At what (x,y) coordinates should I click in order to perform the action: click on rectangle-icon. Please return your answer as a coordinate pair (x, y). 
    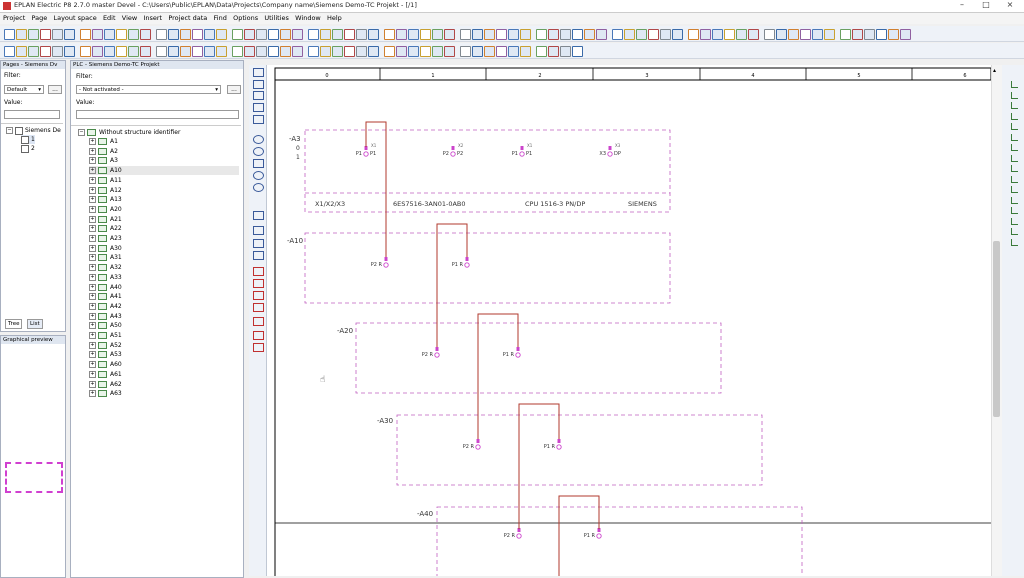
    Looking at the image, I should click on (258, 107).